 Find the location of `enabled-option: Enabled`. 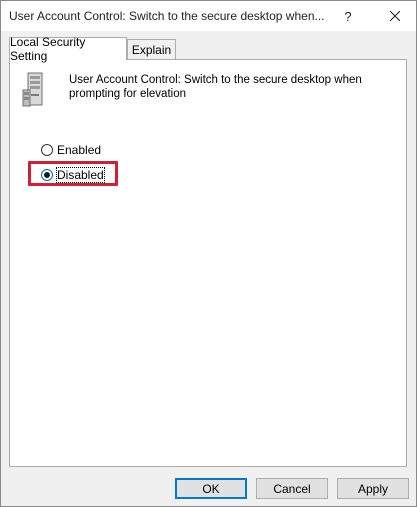

enabled-option: Enabled is located at coordinates (71, 150).